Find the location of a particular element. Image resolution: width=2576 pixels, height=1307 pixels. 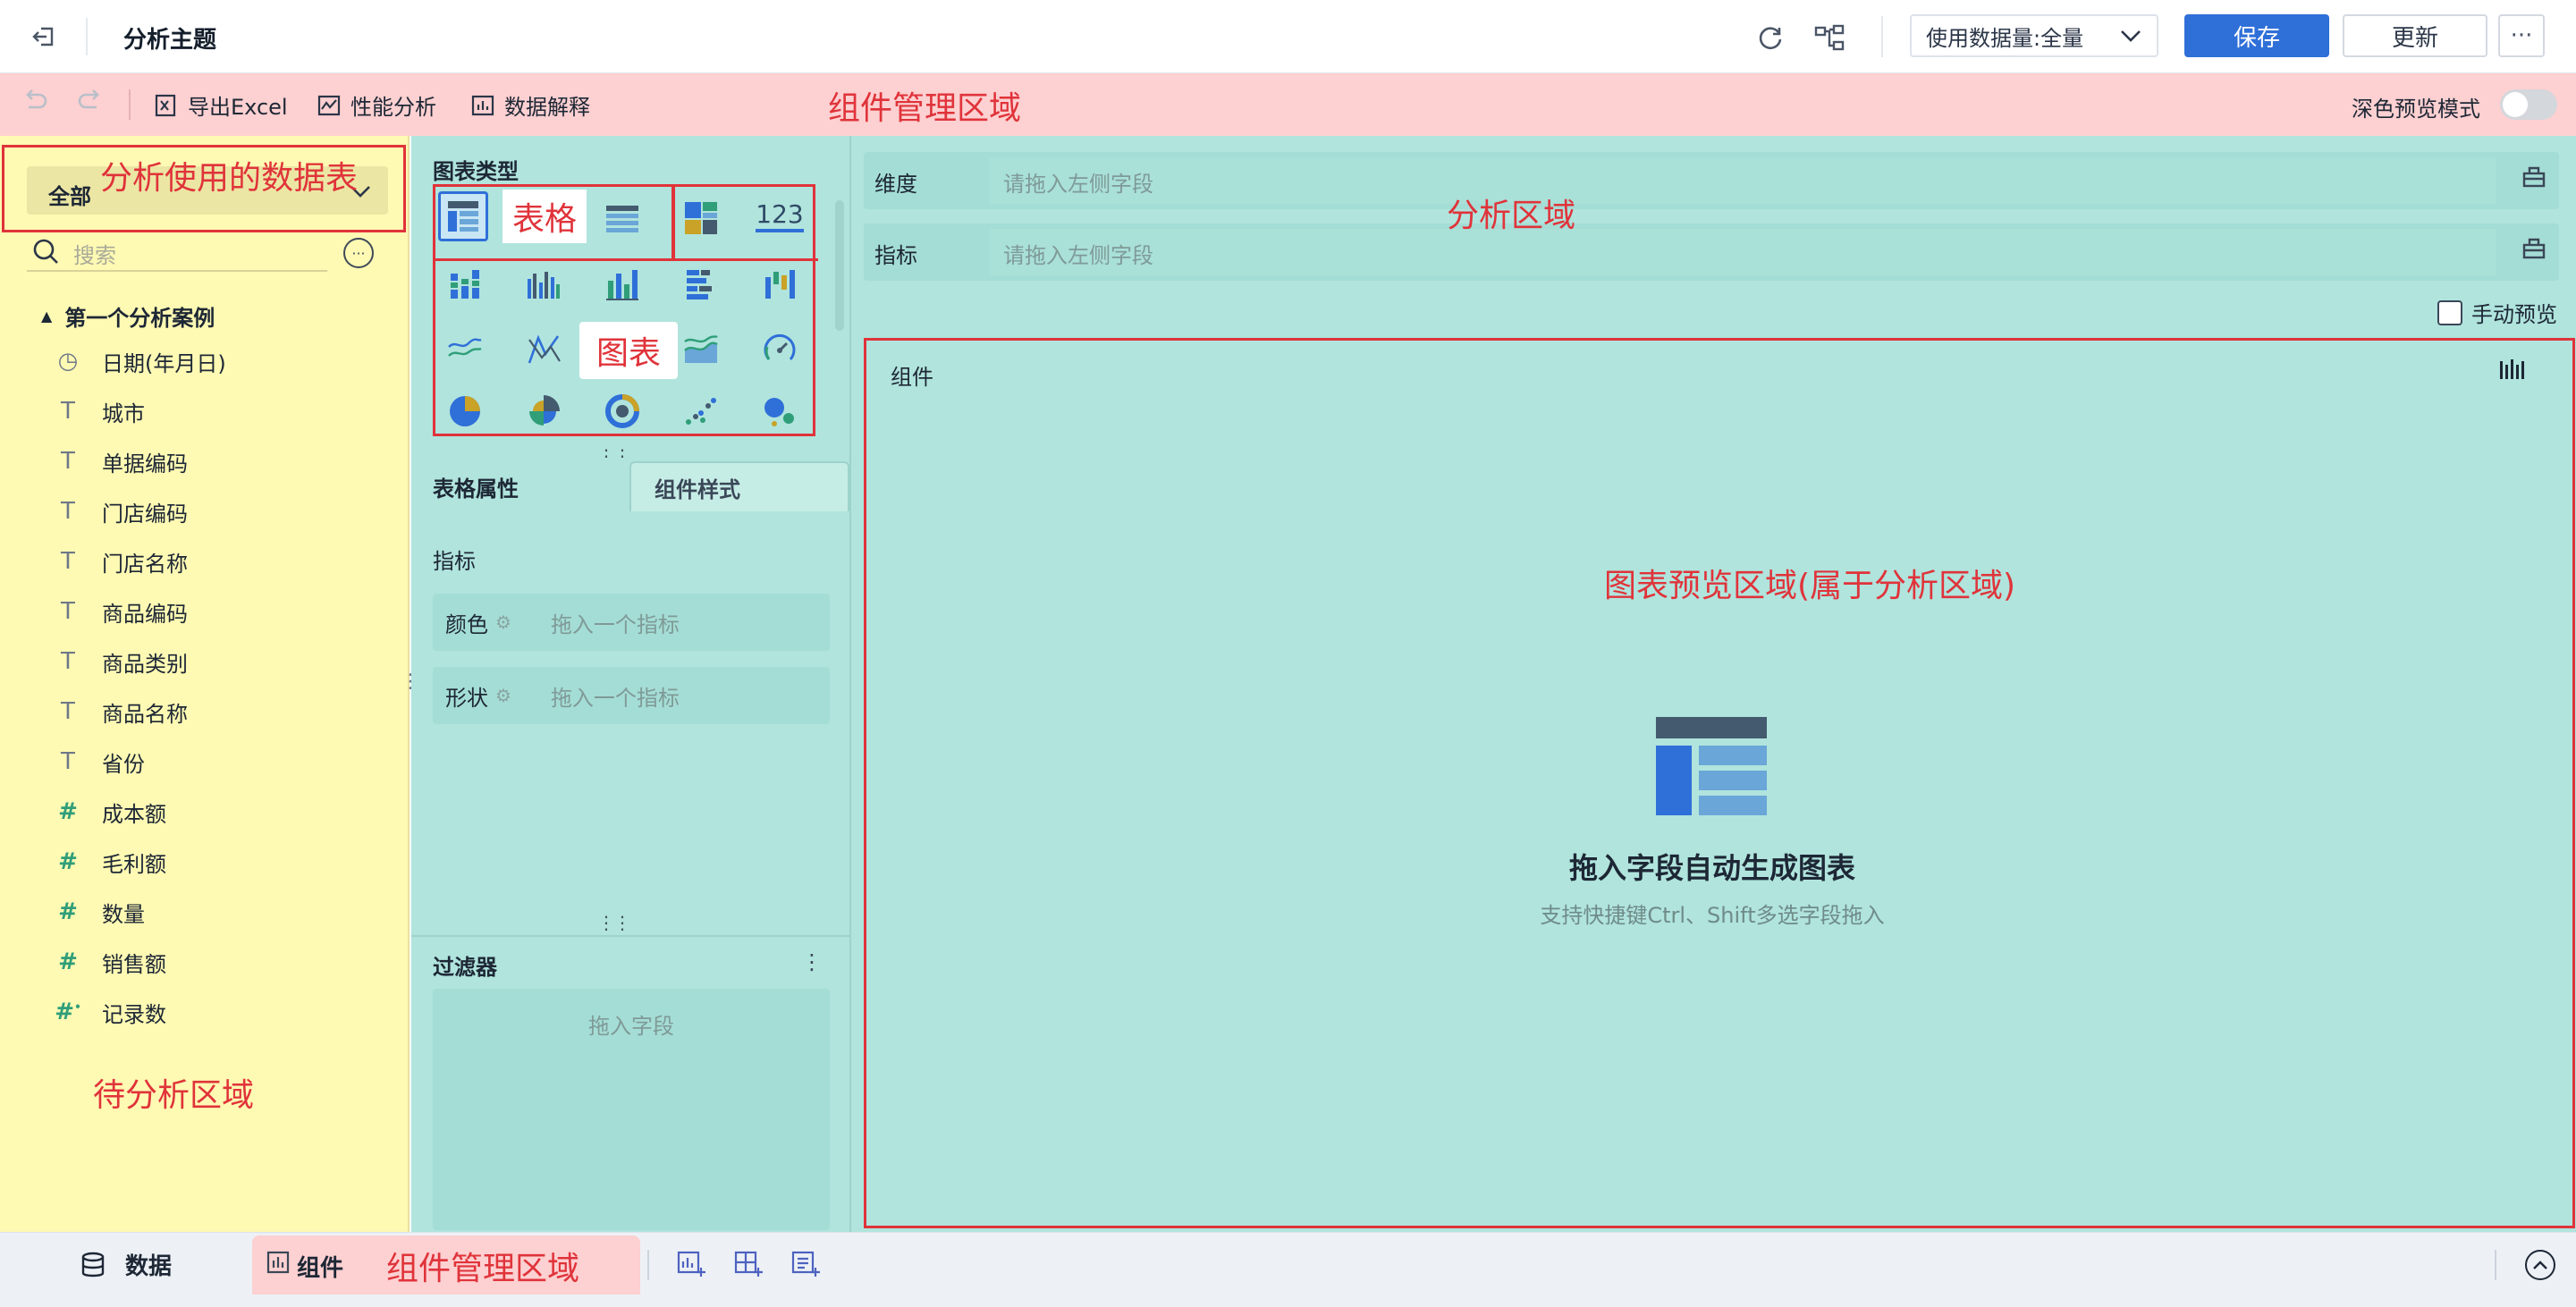

field-label: 商品类别 is located at coordinates (145, 664).